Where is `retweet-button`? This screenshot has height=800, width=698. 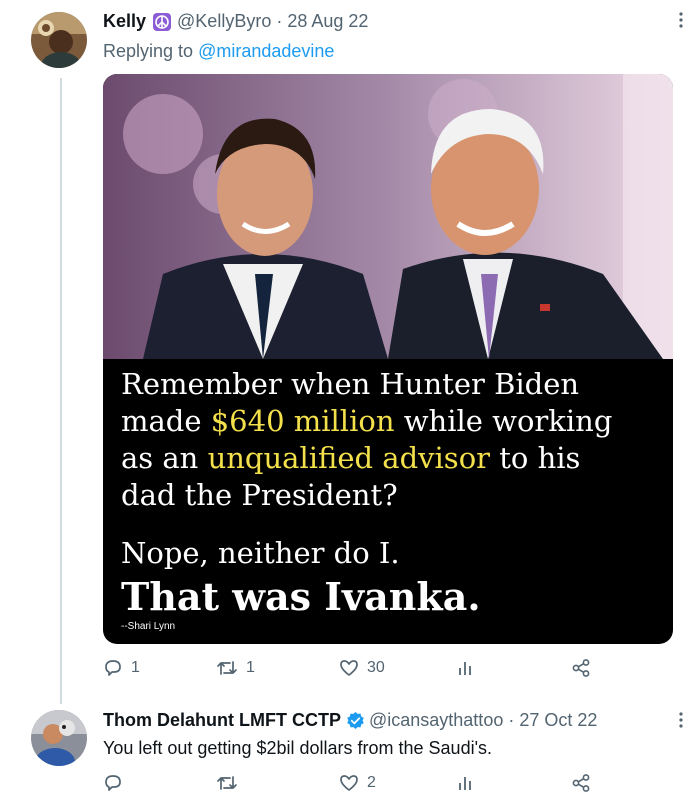 retweet-button is located at coordinates (227, 783).